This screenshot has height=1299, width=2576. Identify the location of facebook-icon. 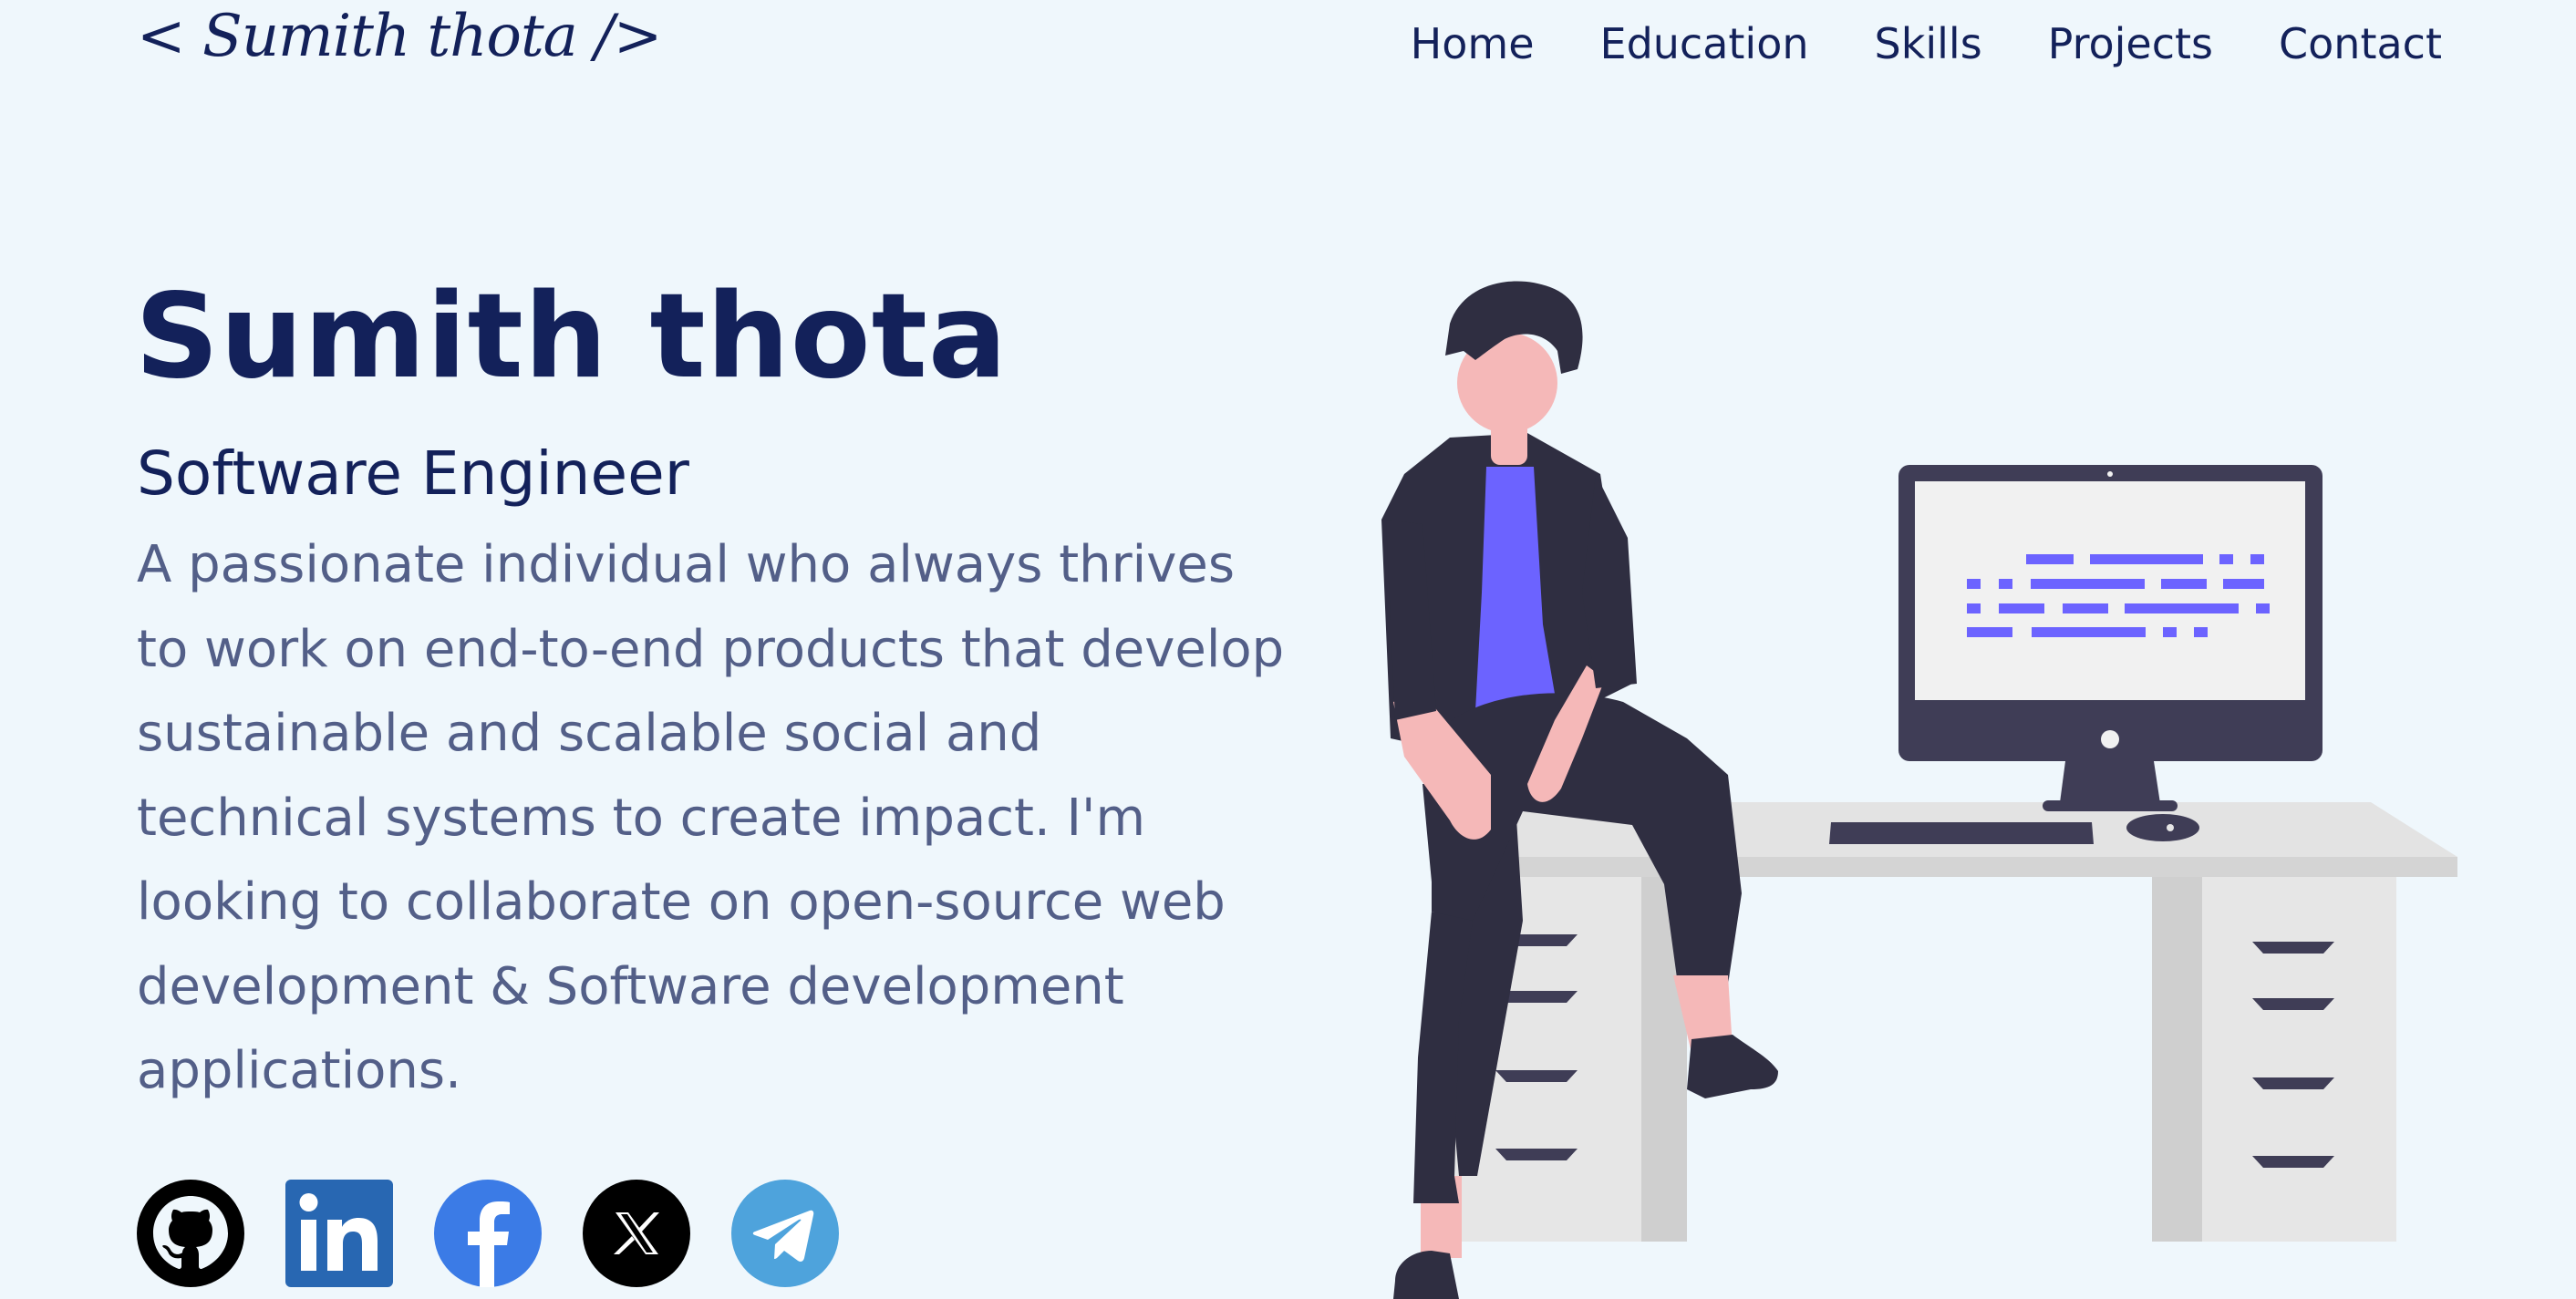
(488, 1233).